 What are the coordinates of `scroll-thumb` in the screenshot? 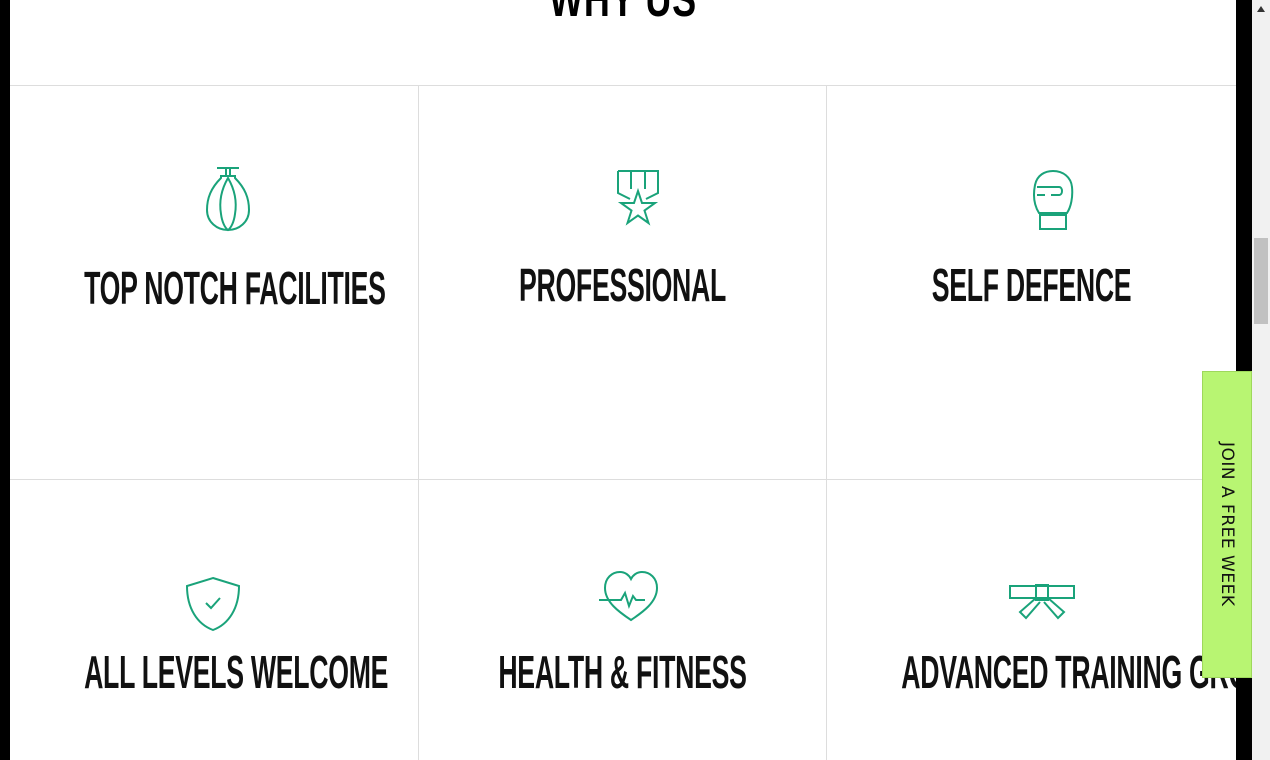 It's located at (1261, 281).